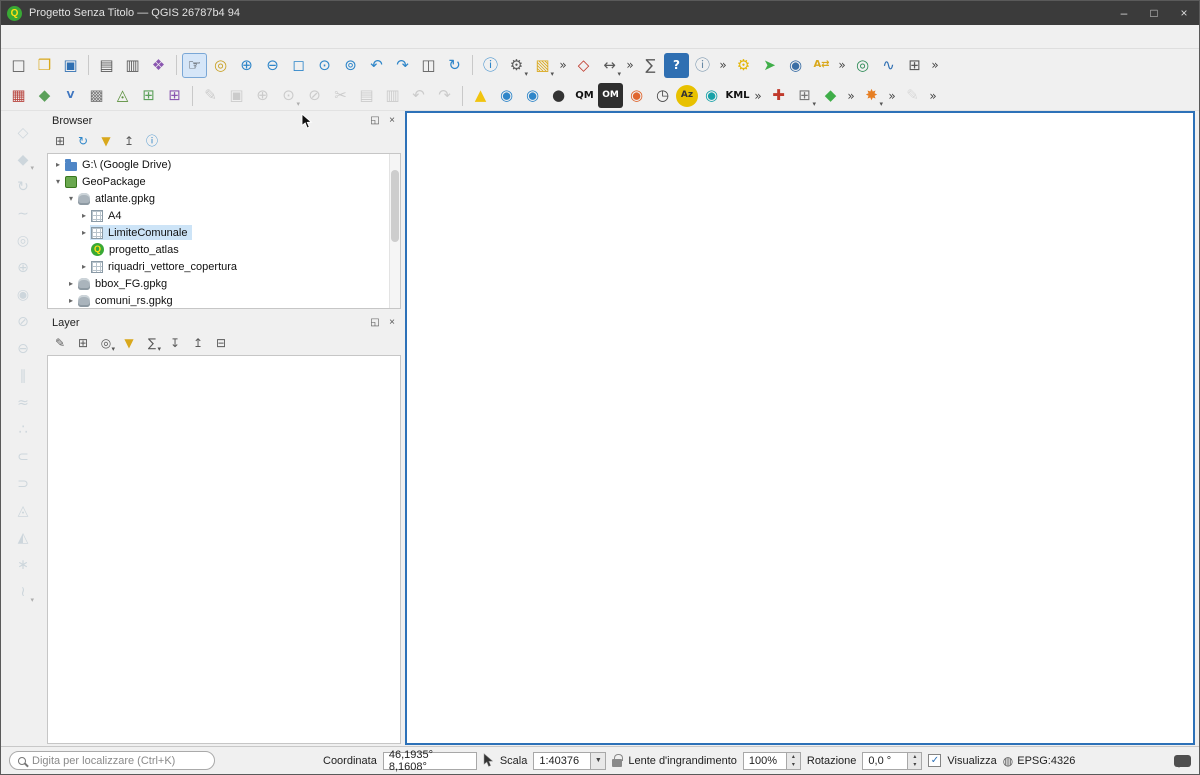 This screenshot has height=775, width=1200. I want to click on browser-item-geopackage: ▾ GeoPackage, so click(224, 181).